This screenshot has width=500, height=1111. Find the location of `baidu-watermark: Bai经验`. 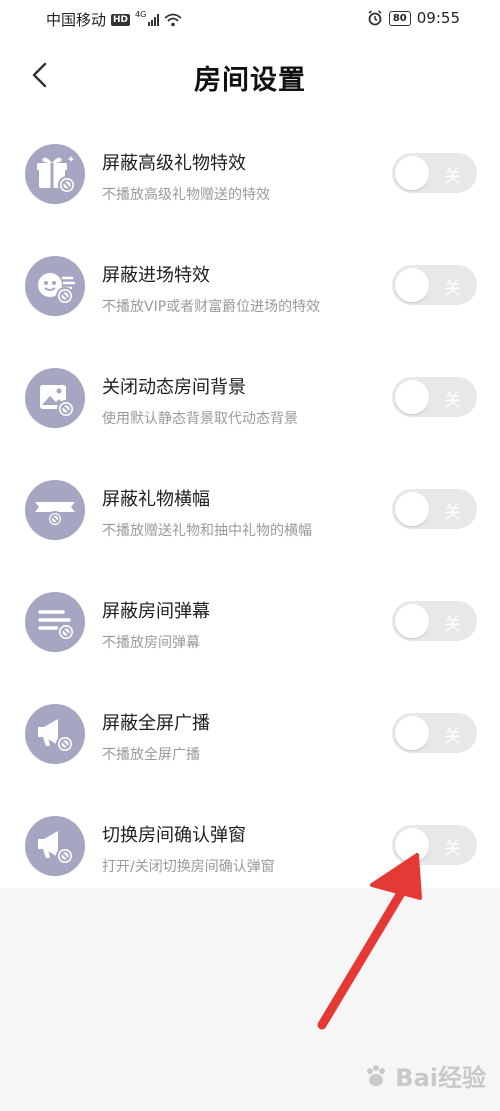

baidu-watermark: Bai经验 is located at coordinates (424, 1075).